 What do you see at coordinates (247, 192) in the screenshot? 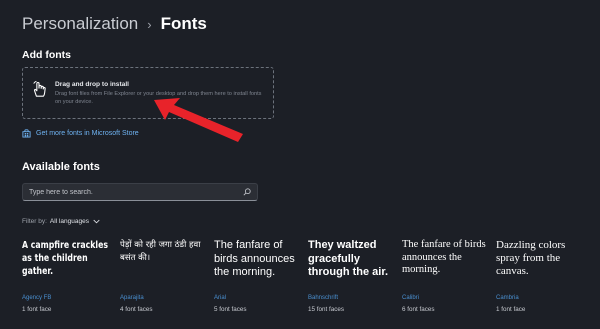
I see `search-icon` at bounding box center [247, 192].